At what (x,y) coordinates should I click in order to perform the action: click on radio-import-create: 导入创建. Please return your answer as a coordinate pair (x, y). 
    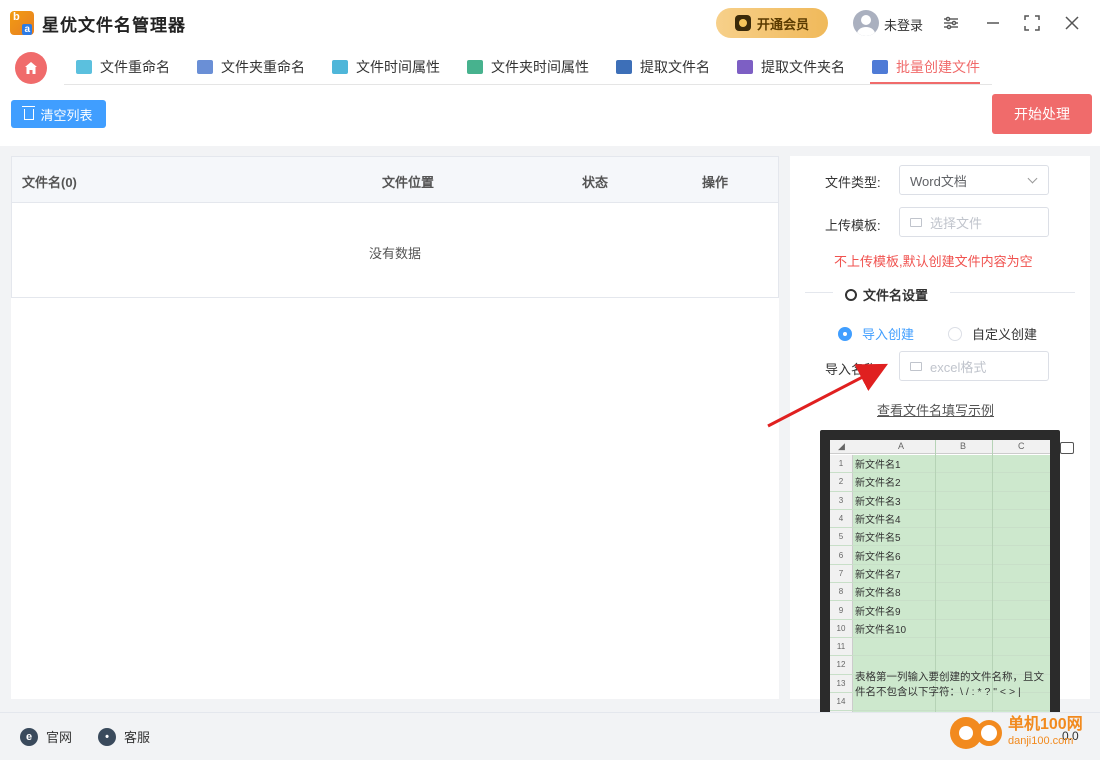
    Looking at the image, I should click on (876, 333).